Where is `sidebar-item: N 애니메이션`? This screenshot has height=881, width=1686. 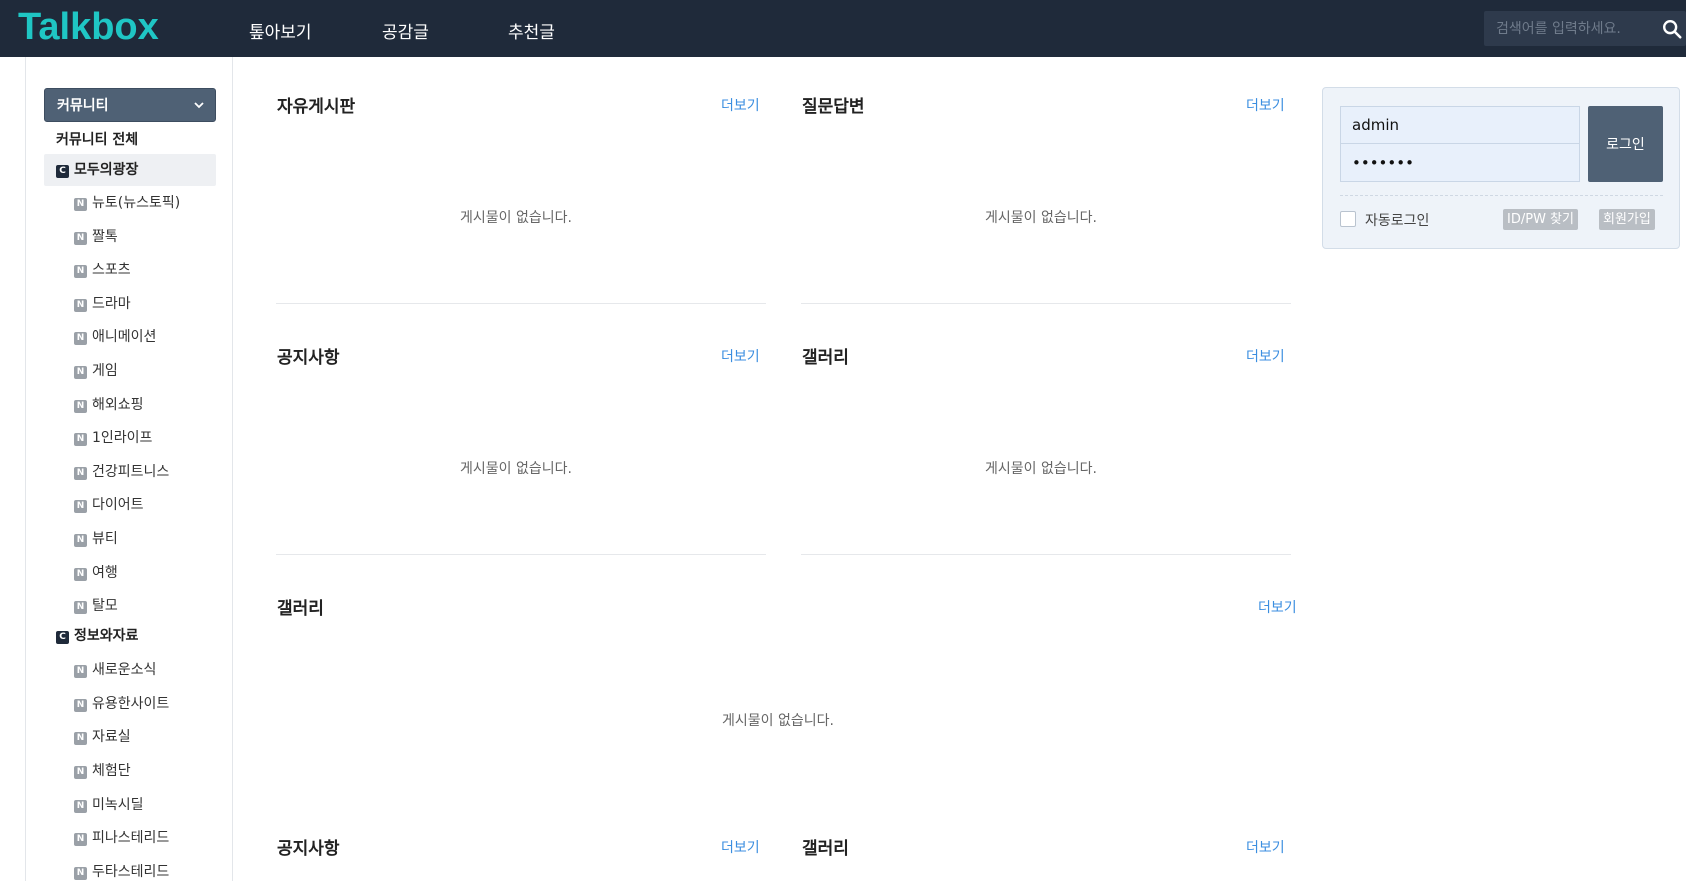
sidebar-item: N 애니메이션 is located at coordinates (115, 336).